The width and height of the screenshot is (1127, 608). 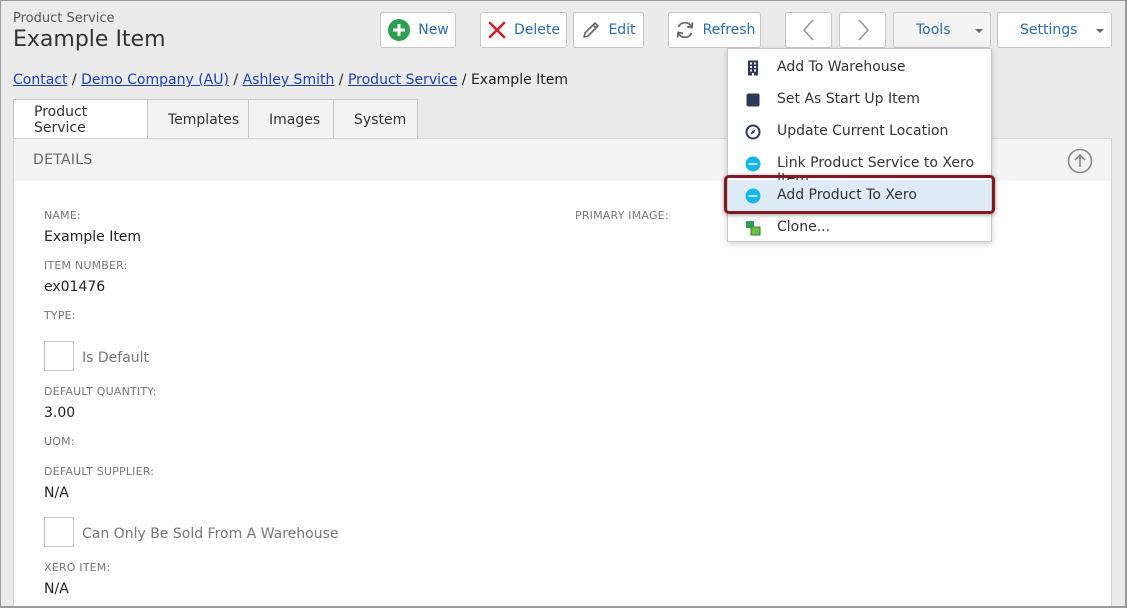 What do you see at coordinates (89, 39) in the screenshot?
I see `page-title: Example Item` at bounding box center [89, 39].